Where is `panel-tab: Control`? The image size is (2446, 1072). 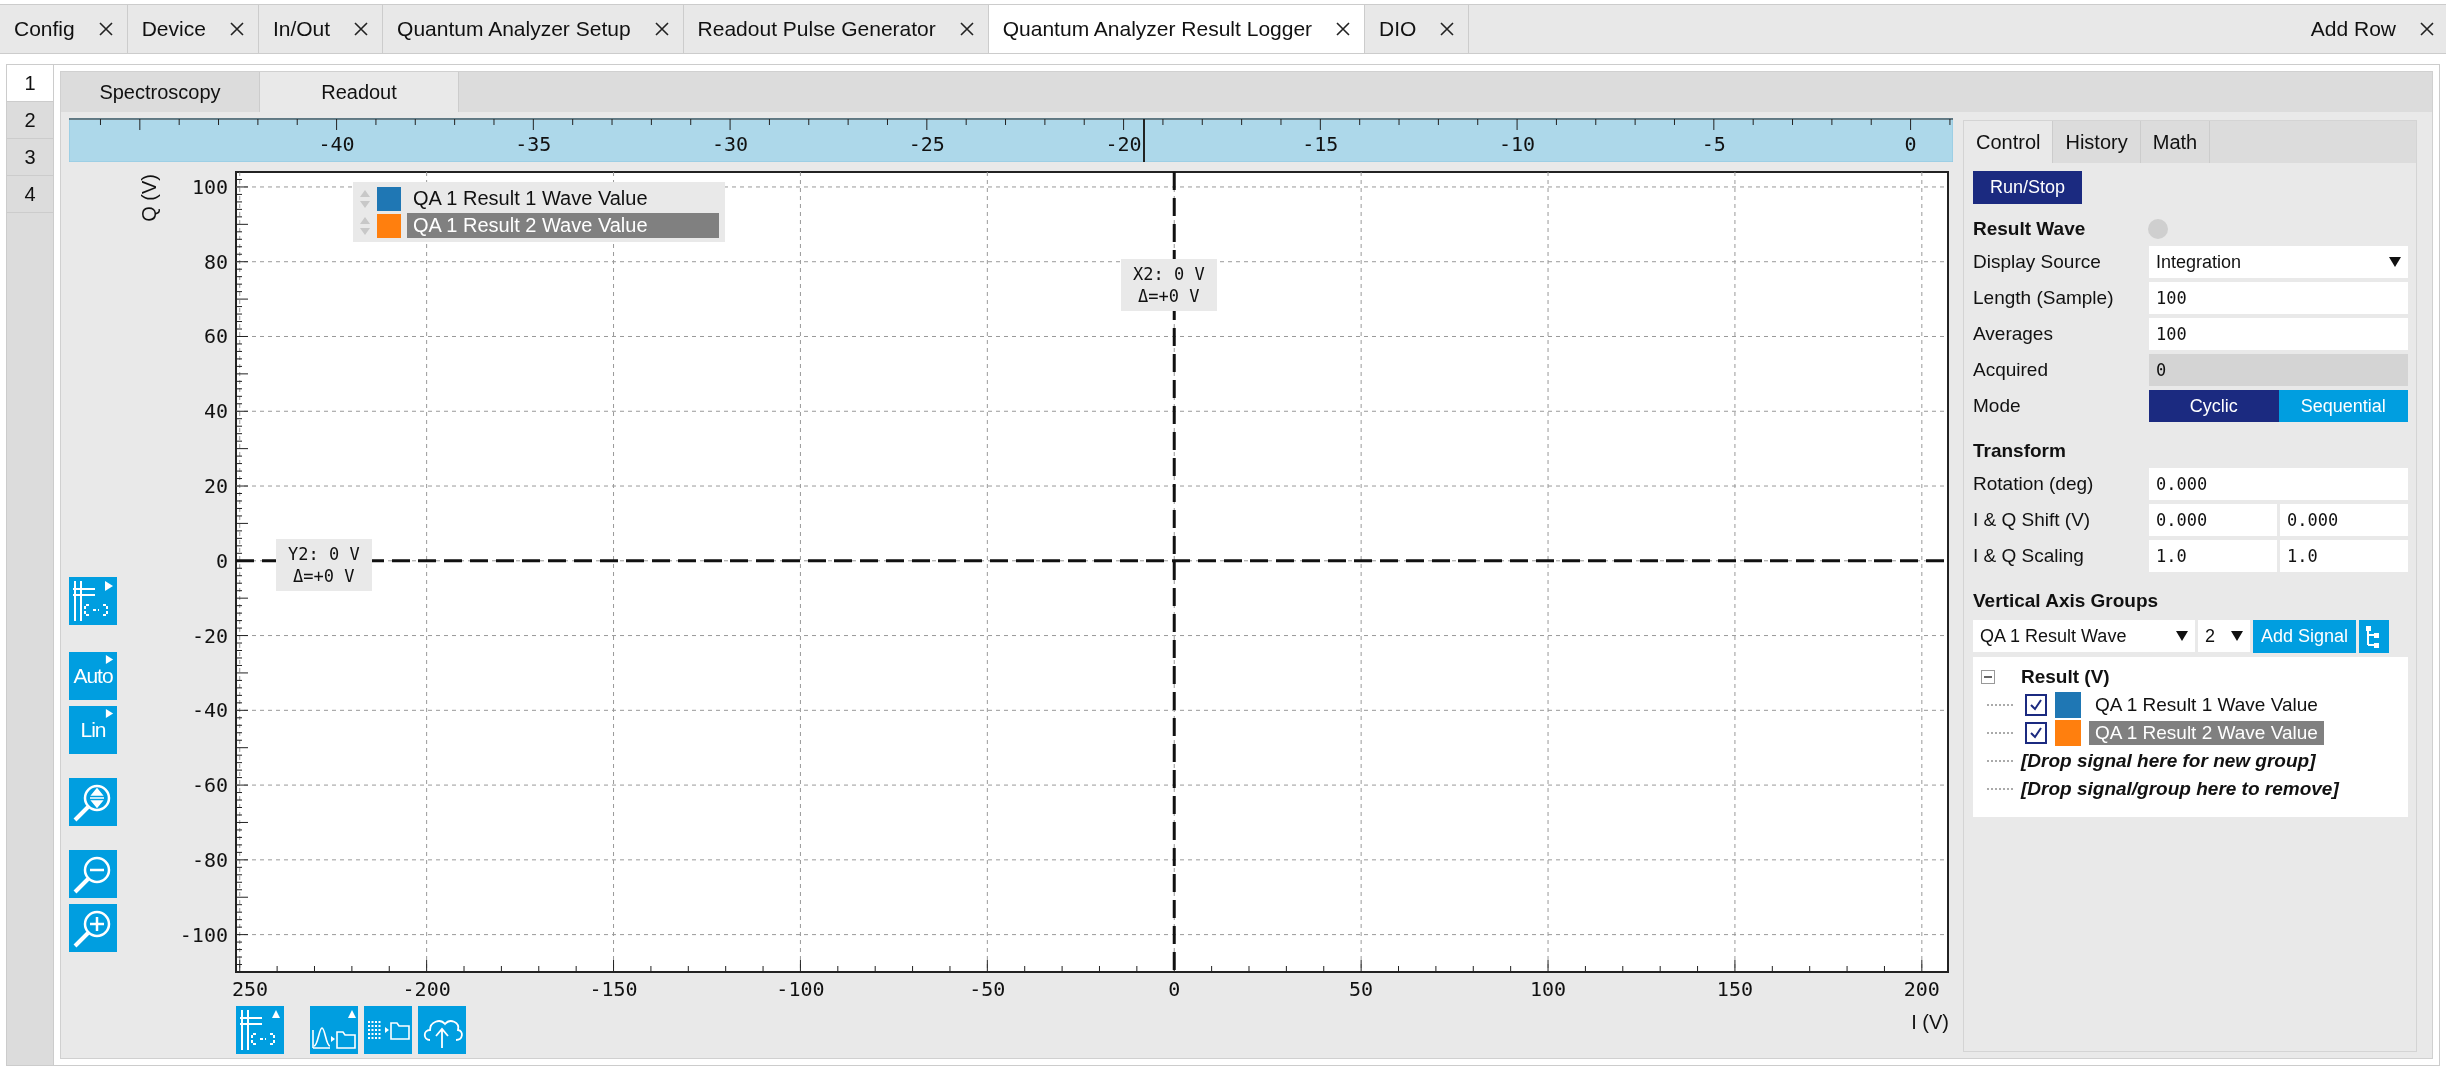 panel-tab: Control is located at coordinates (2009, 142).